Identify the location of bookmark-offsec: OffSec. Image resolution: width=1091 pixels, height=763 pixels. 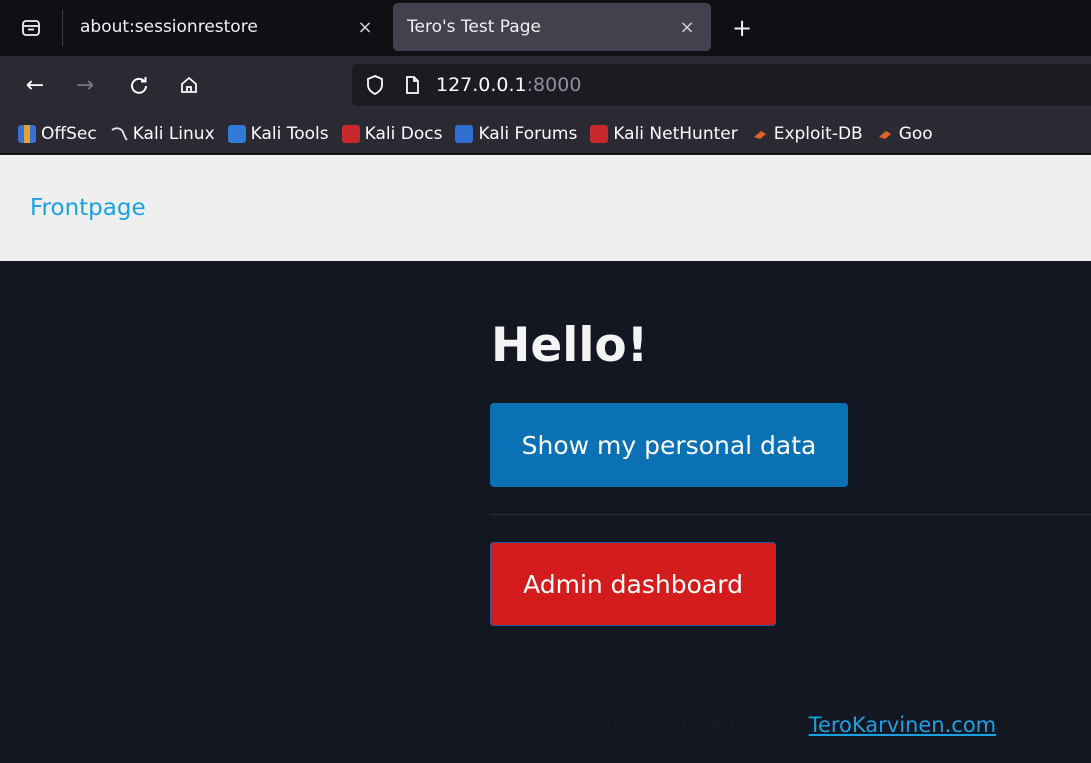
(57, 134).